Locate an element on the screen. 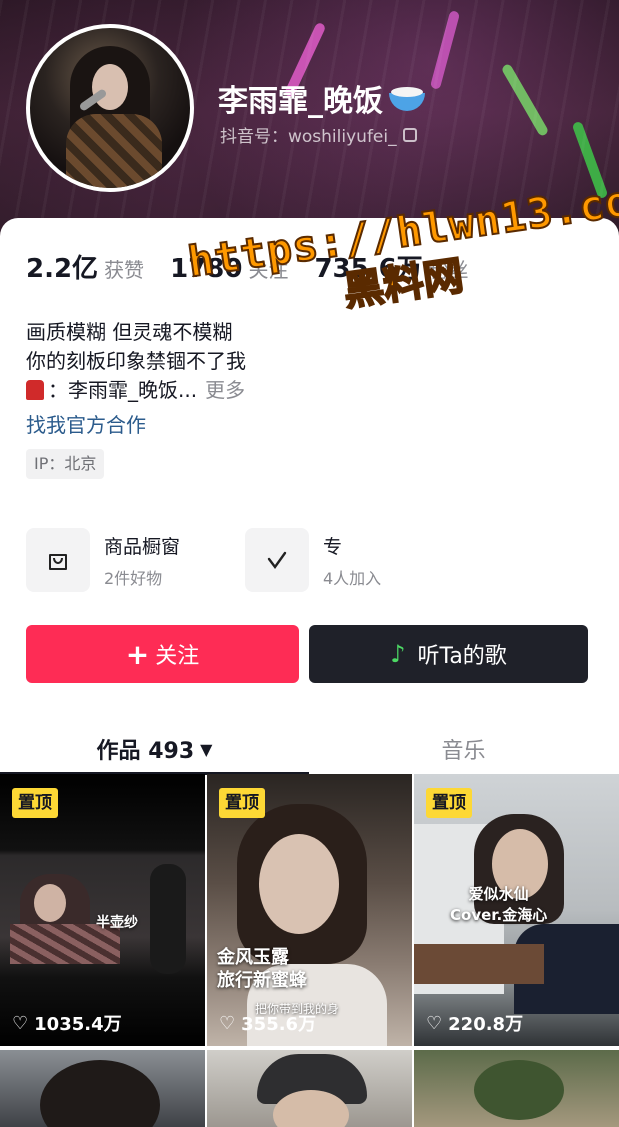  official-cooperation-link: 找我官方合作 is located at coordinates (86, 423).